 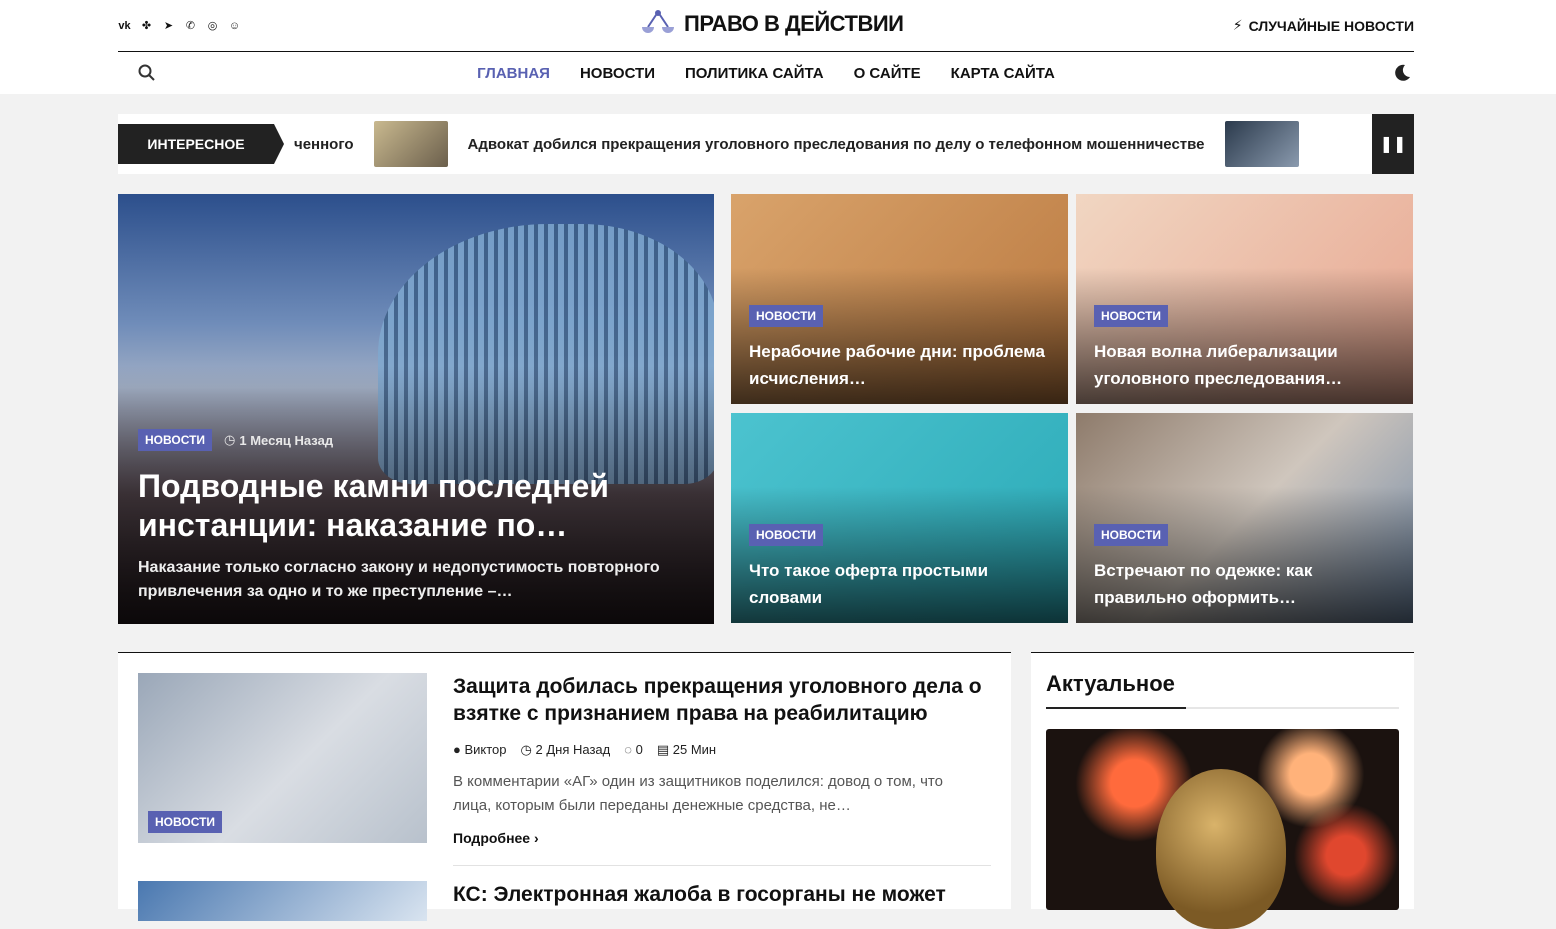 I want to click on sidebar-widget: Актуальное, so click(x=1222, y=790).